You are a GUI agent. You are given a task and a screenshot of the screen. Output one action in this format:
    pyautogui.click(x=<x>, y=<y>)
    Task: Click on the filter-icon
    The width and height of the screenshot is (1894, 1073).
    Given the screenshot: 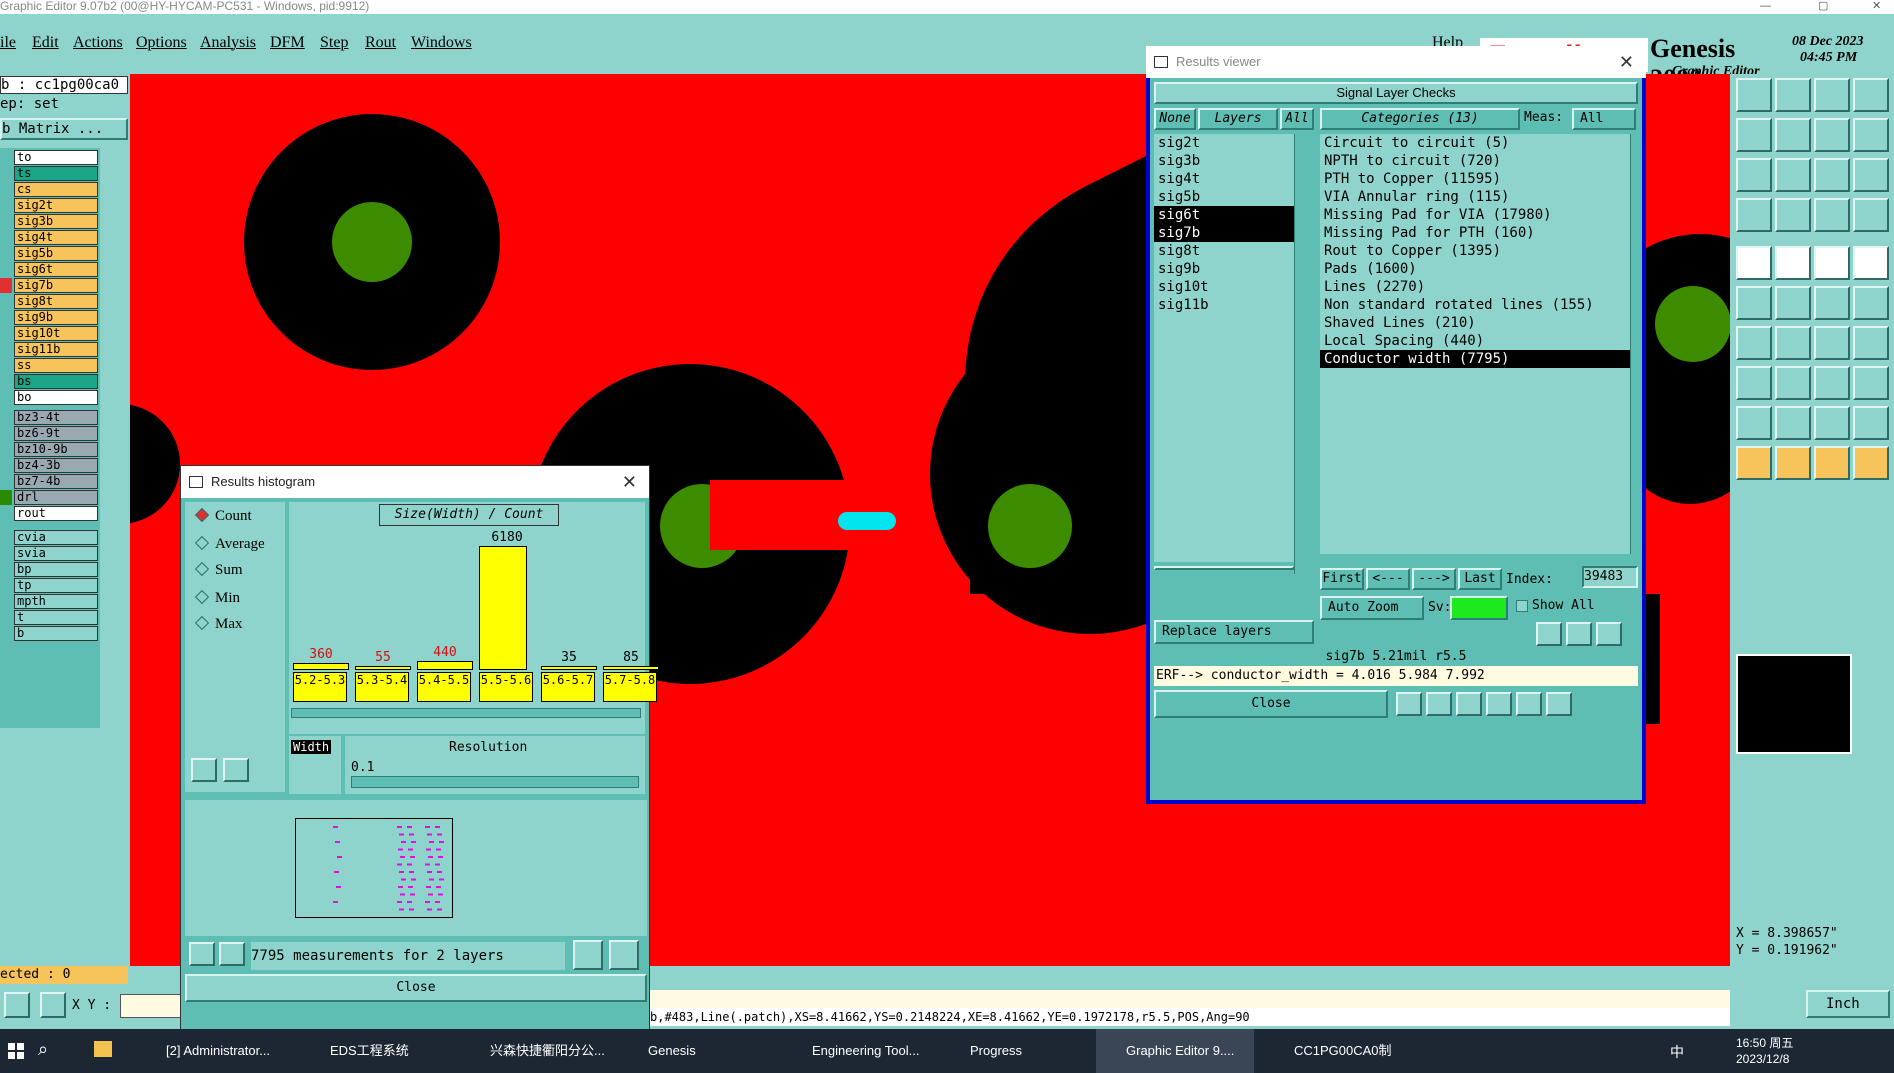 What is the action you would take?
    pyautogui.click(x=1469, y=704)
    